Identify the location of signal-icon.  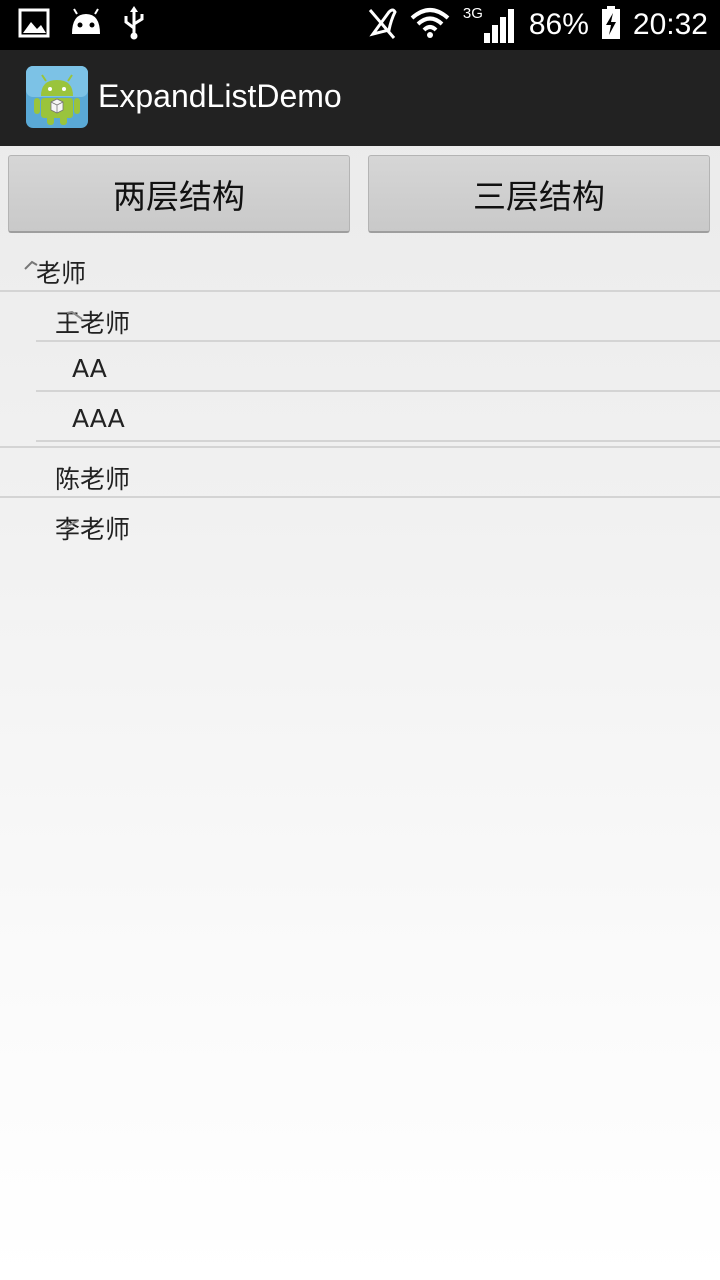
(500, 27).